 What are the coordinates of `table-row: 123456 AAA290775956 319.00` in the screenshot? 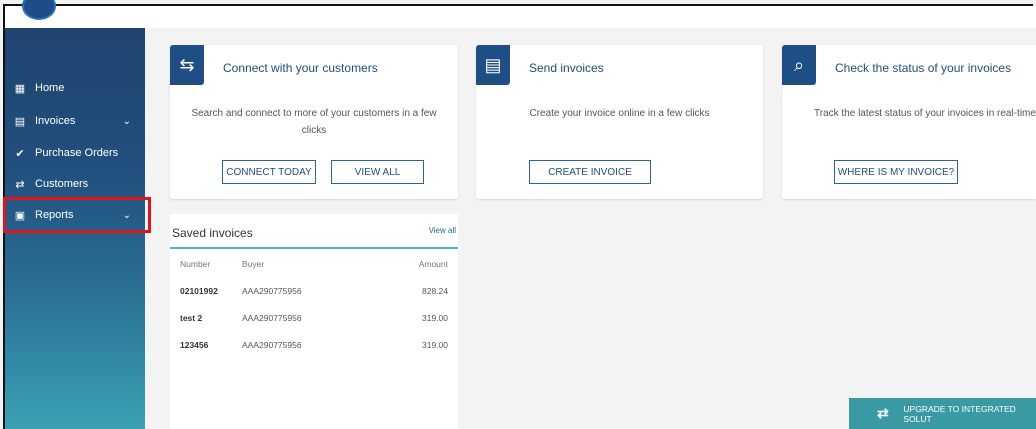 It's located at (314, 353).